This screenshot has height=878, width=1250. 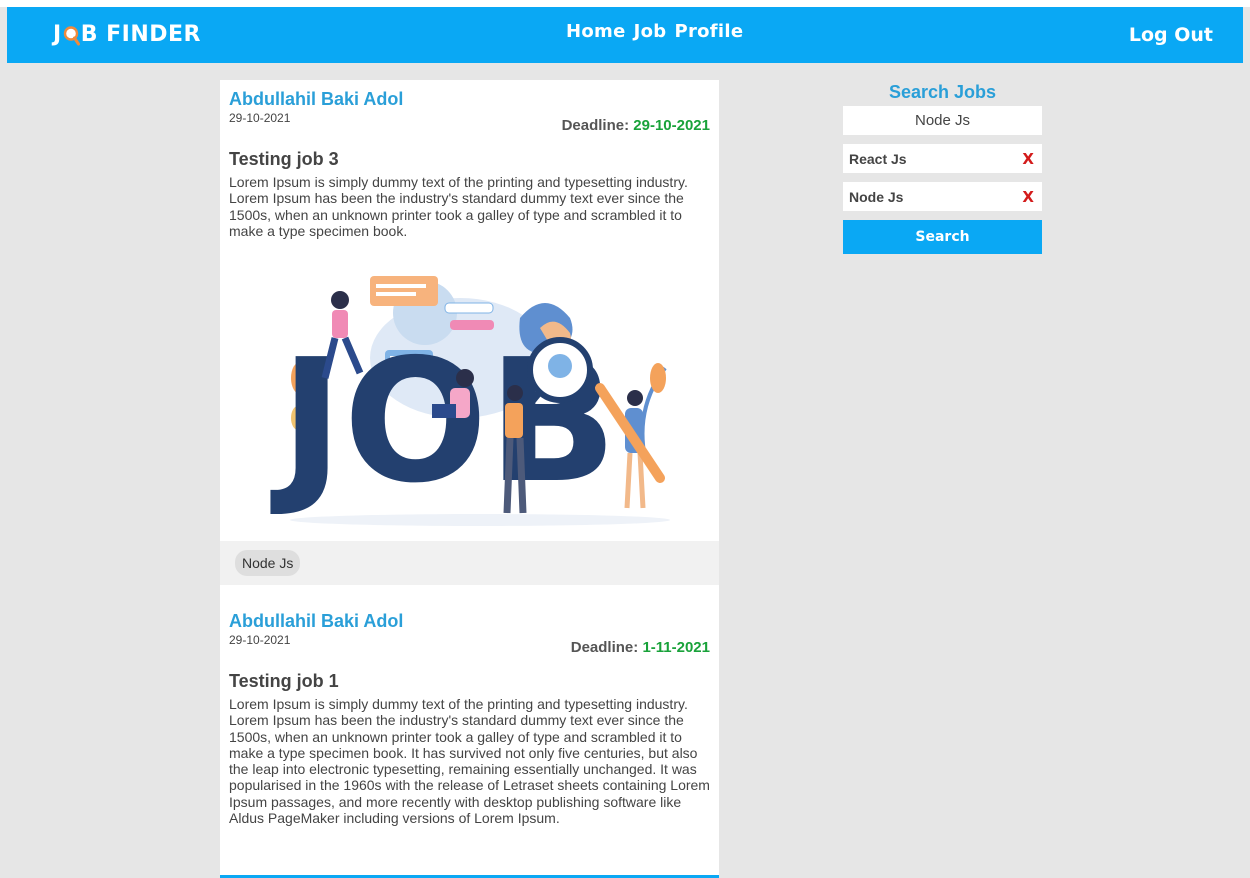 What do you see at coordinates (596, 31) in the screenshot?
I see `nav-home: Home` at bounding box center [596, 31].